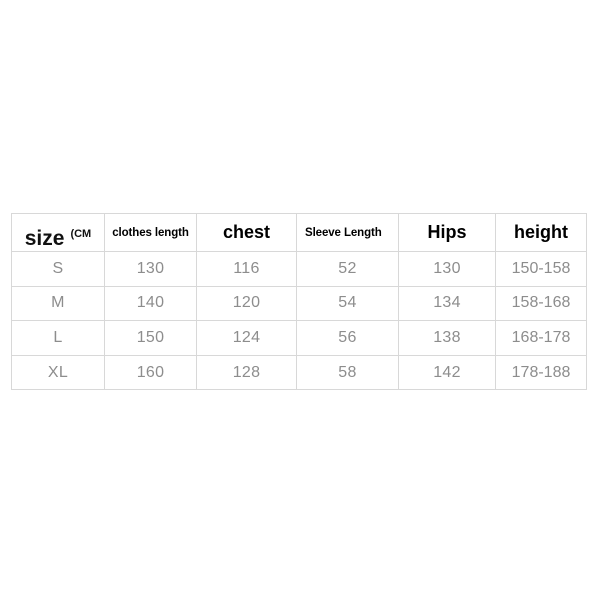 The height and width of the screenshot is (600, 600). I want to click on cell-clothes-length: 160, so click(150, 372).